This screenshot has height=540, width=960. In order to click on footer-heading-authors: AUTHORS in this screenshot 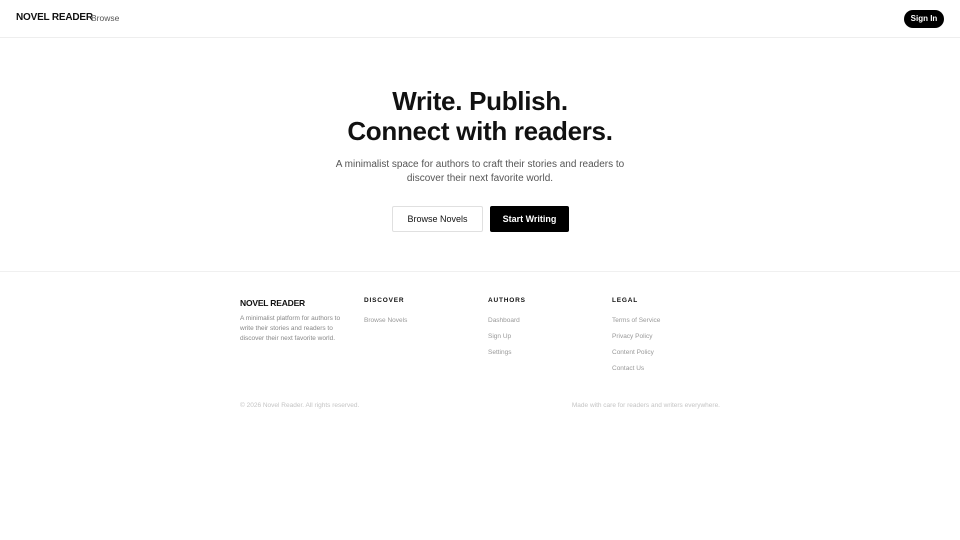, I will do `click(507, 300)`.